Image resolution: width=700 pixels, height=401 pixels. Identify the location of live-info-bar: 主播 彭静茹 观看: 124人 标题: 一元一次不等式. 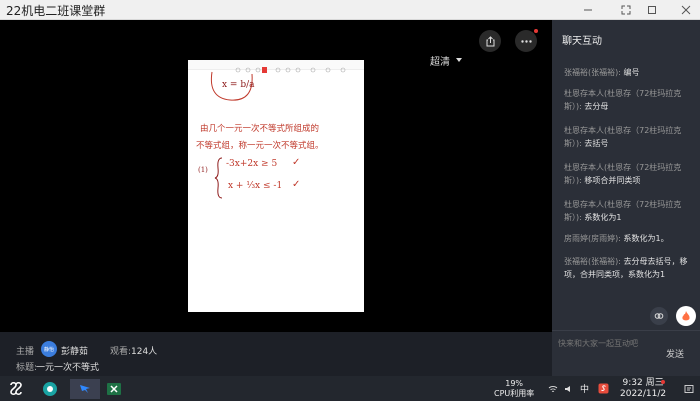
(276, 354).